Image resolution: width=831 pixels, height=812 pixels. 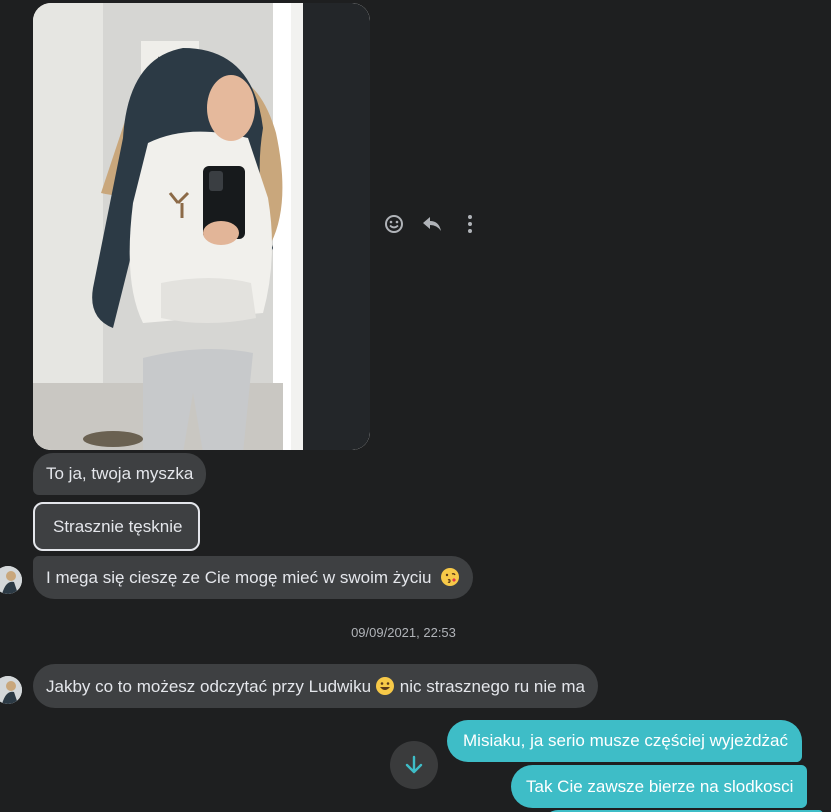 What do you see at coordinates (450, 577) in the screenshot?
I see `kissing-face-icon` at bounding box center [450, 577].